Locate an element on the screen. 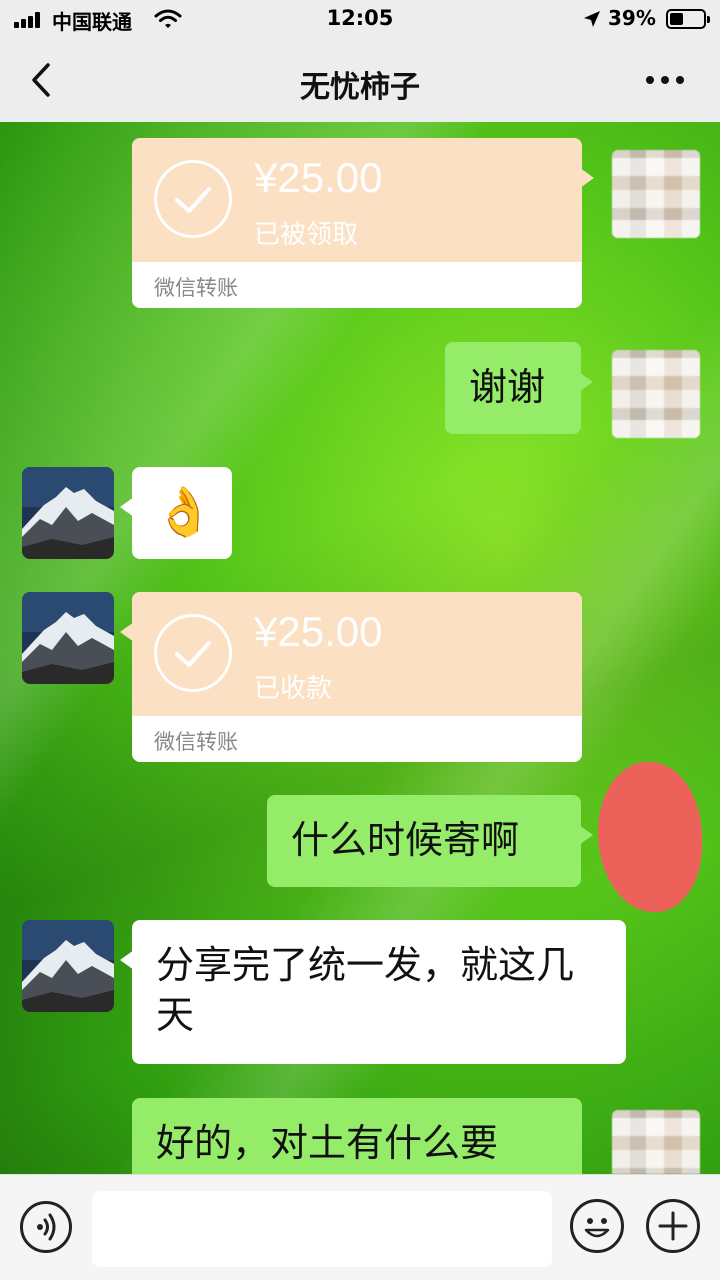 The width and height of the screenshot is (720, 1280). more-icon is located at coordinates (666, 81).